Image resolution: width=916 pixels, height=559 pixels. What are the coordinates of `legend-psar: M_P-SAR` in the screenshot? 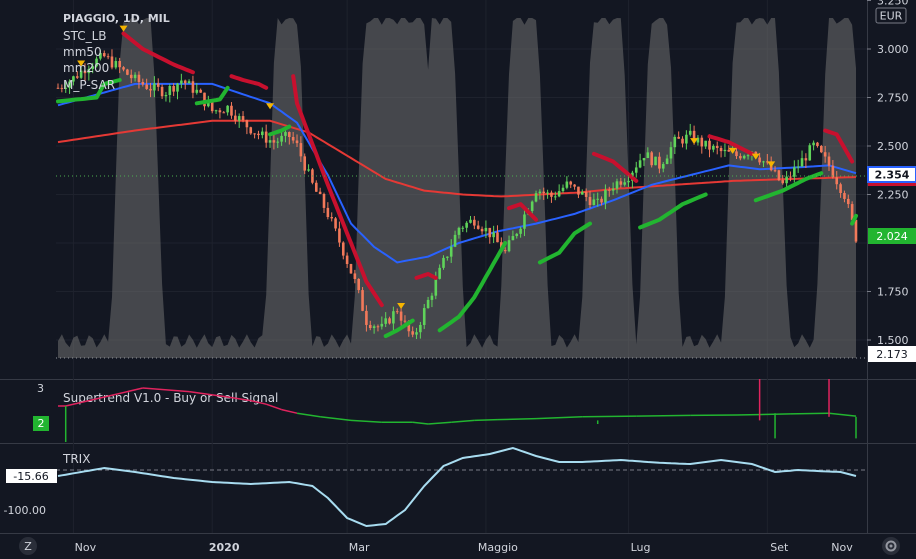 It's located at (89, 85).